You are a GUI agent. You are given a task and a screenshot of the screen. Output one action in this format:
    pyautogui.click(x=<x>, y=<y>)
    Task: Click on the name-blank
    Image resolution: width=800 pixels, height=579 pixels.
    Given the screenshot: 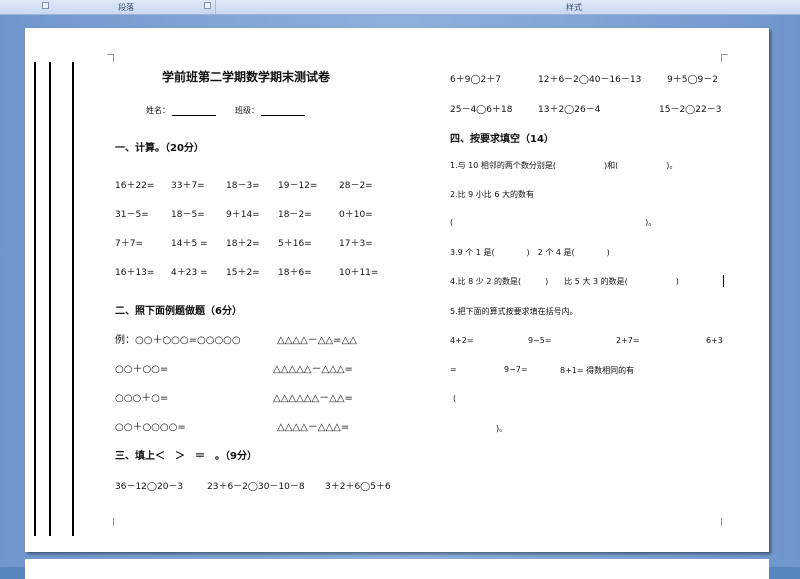 What is the action you would take?
    pyautogui.click(x=194, y=111)
    